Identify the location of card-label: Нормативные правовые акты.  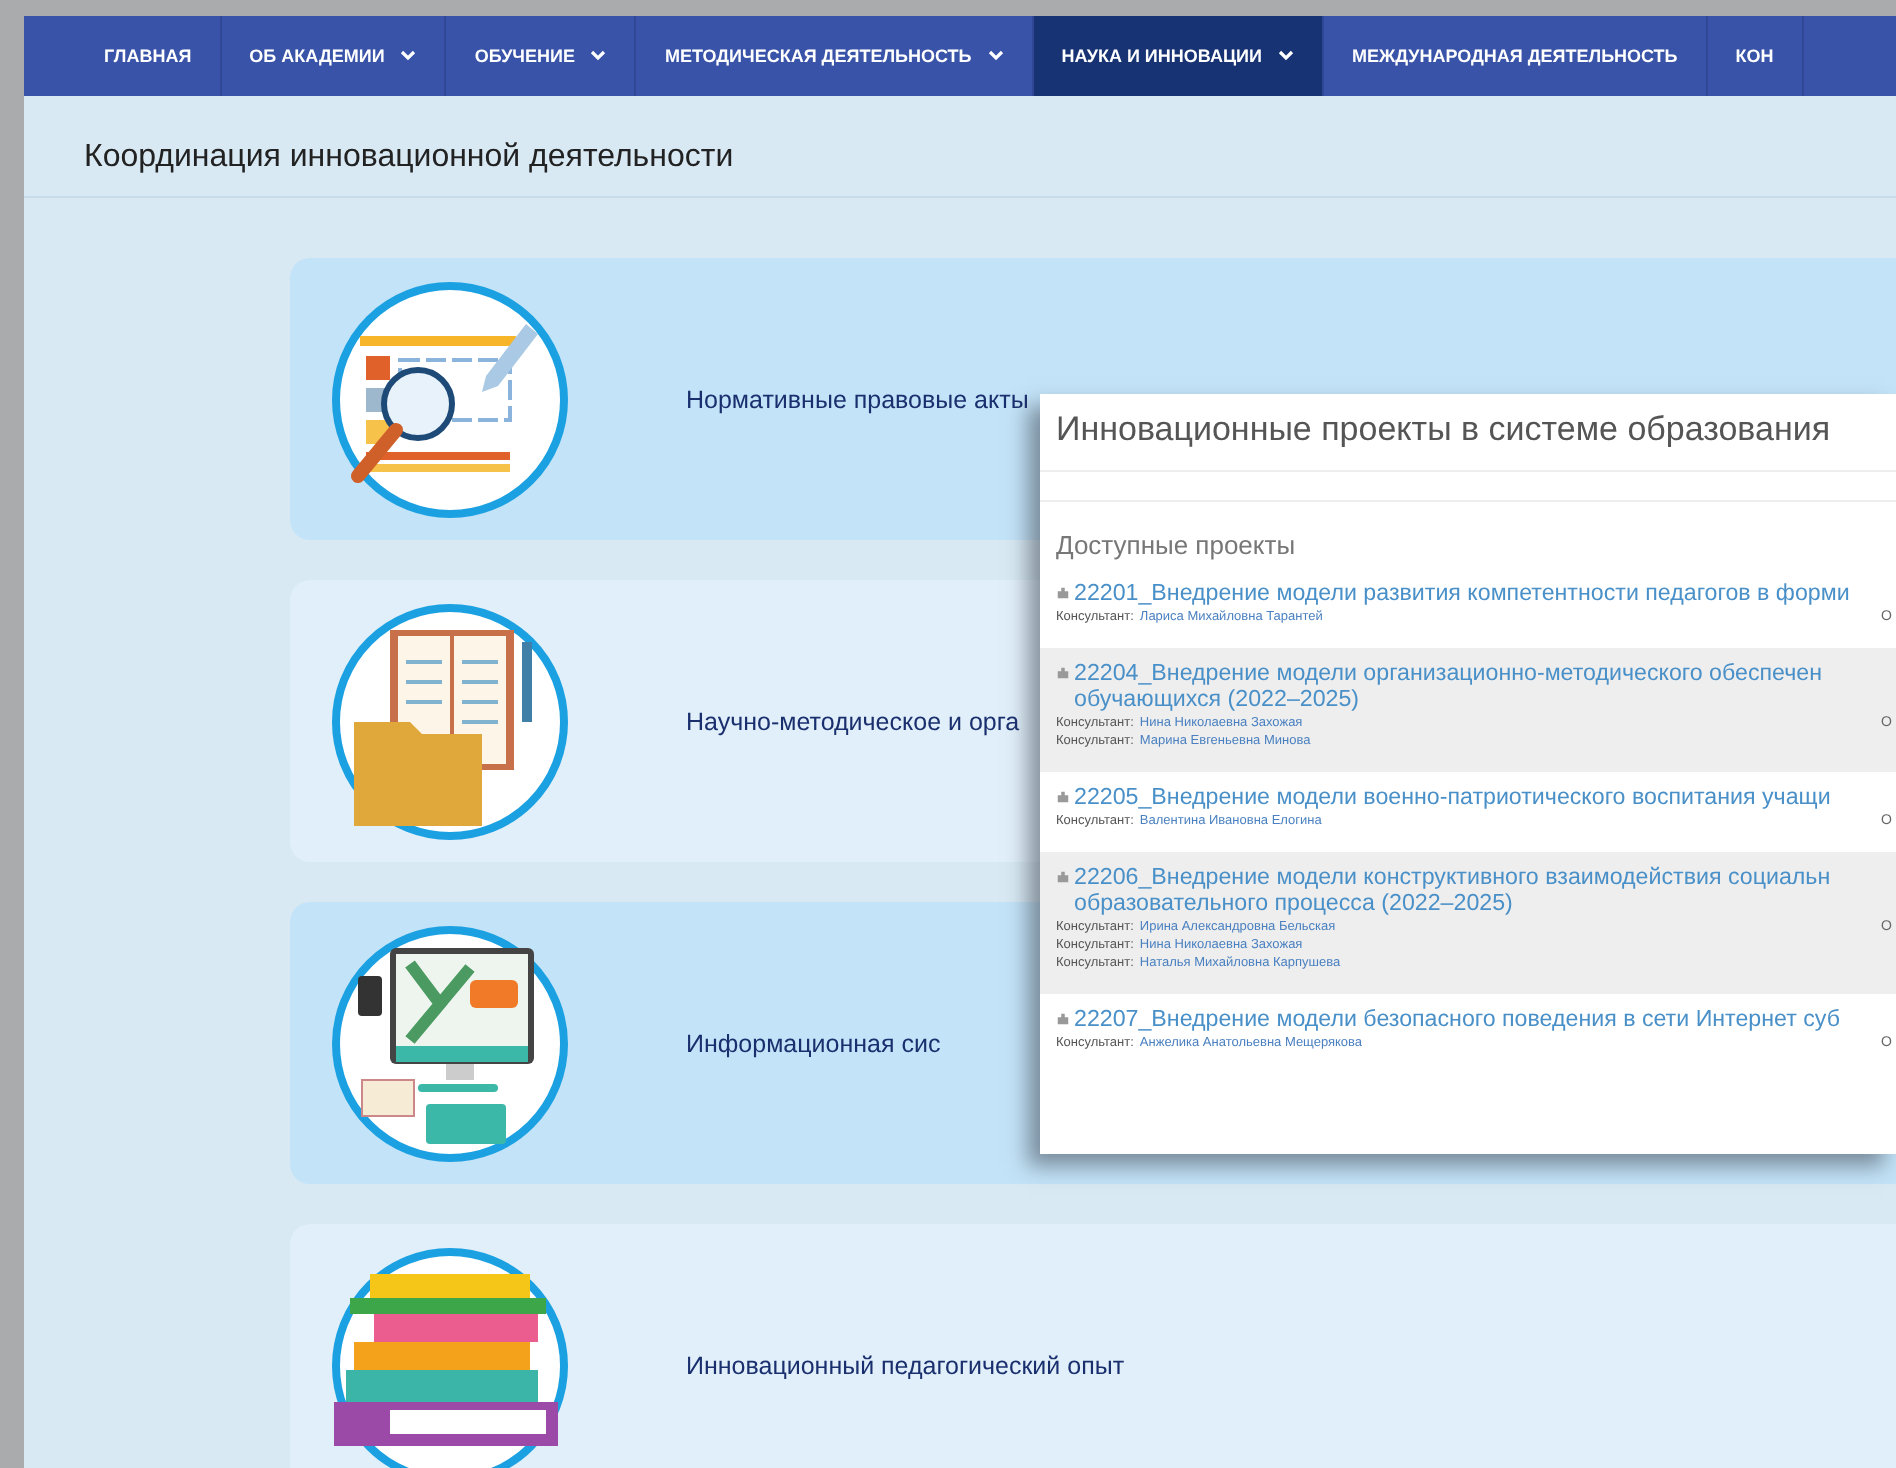
(857, 400).